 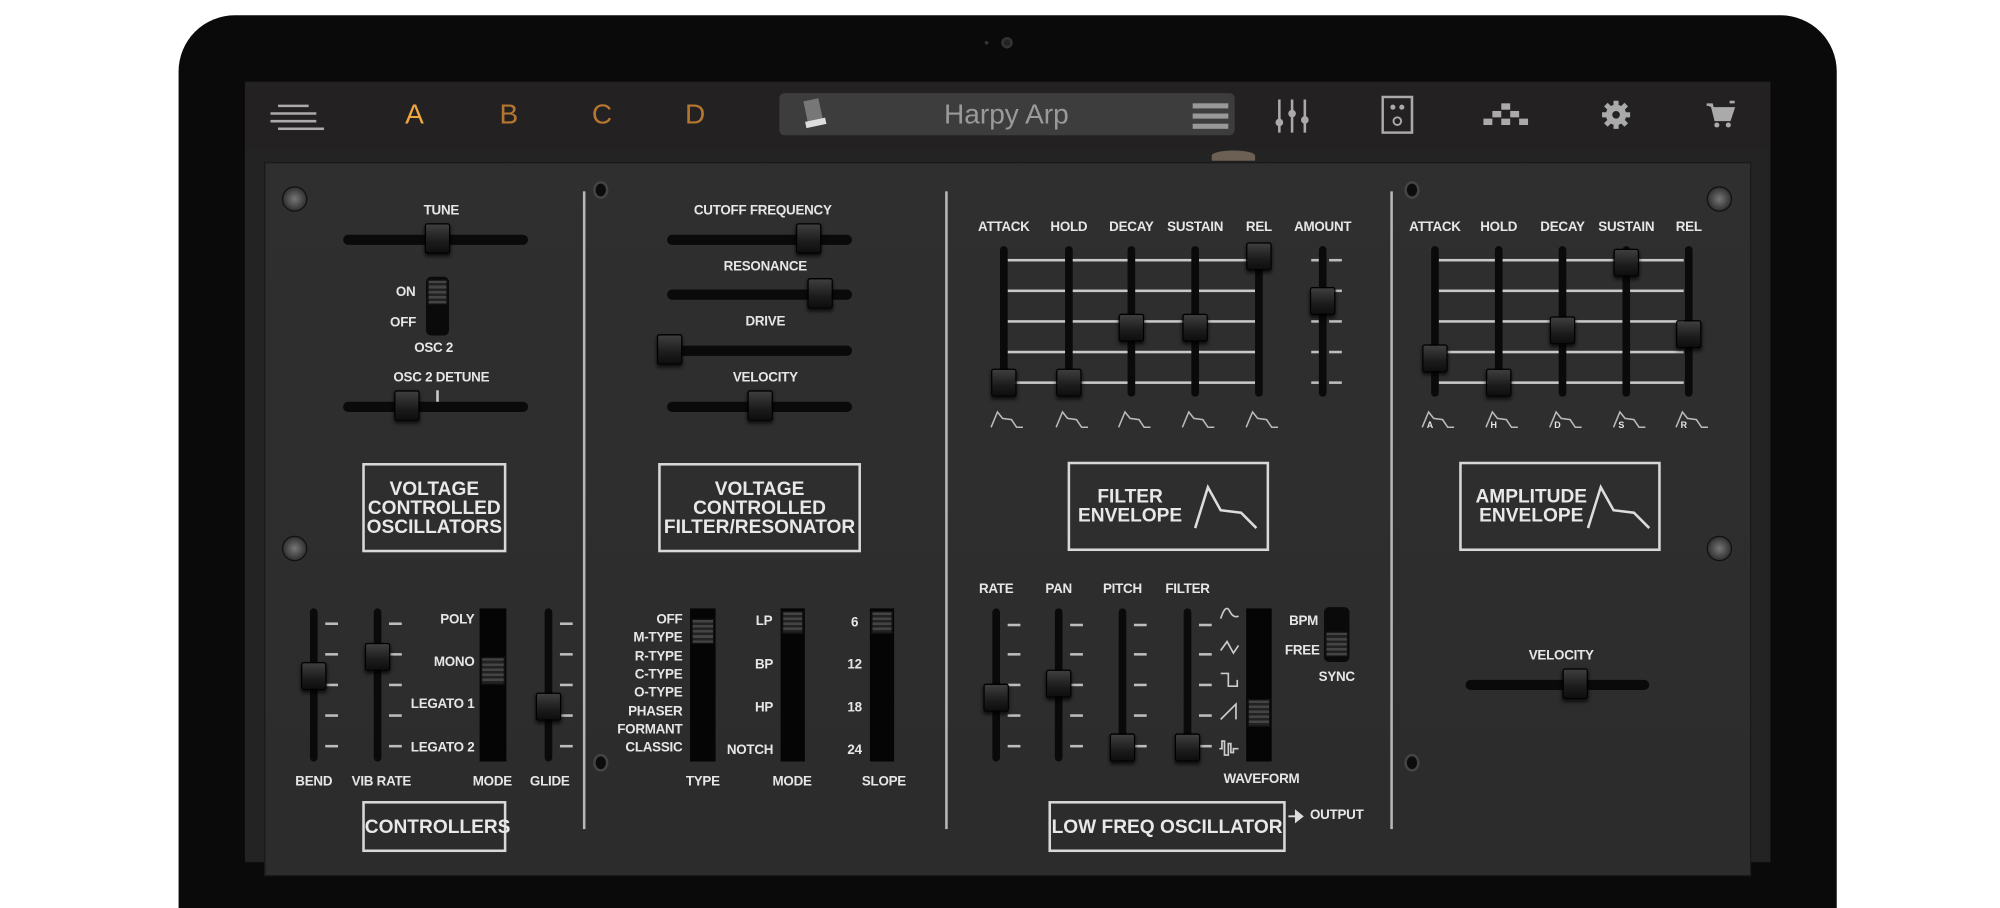 I want to click on envelope-shape-icon, so click(x=1226, y=506).